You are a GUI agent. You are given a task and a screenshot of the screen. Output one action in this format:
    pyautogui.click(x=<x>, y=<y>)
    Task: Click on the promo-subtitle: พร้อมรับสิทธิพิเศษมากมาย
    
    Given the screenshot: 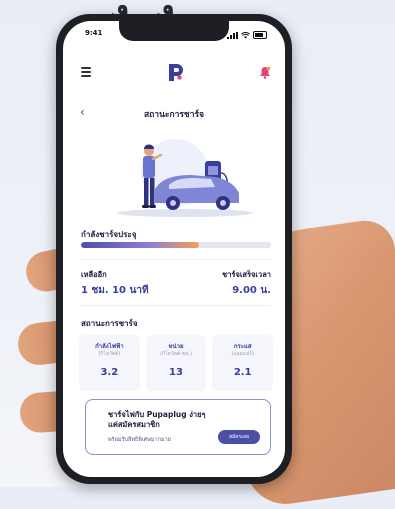 What is the action you would take?
    pyautogui.click(x=139, y=440)
    